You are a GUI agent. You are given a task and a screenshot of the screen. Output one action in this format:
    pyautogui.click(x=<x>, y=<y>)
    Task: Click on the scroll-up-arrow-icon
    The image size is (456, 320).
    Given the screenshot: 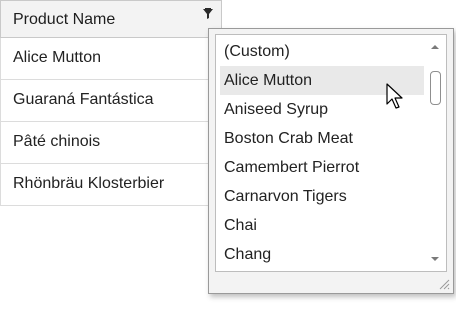 What is the action you would take?
    pyautogui.click(x=435, y=47)
    